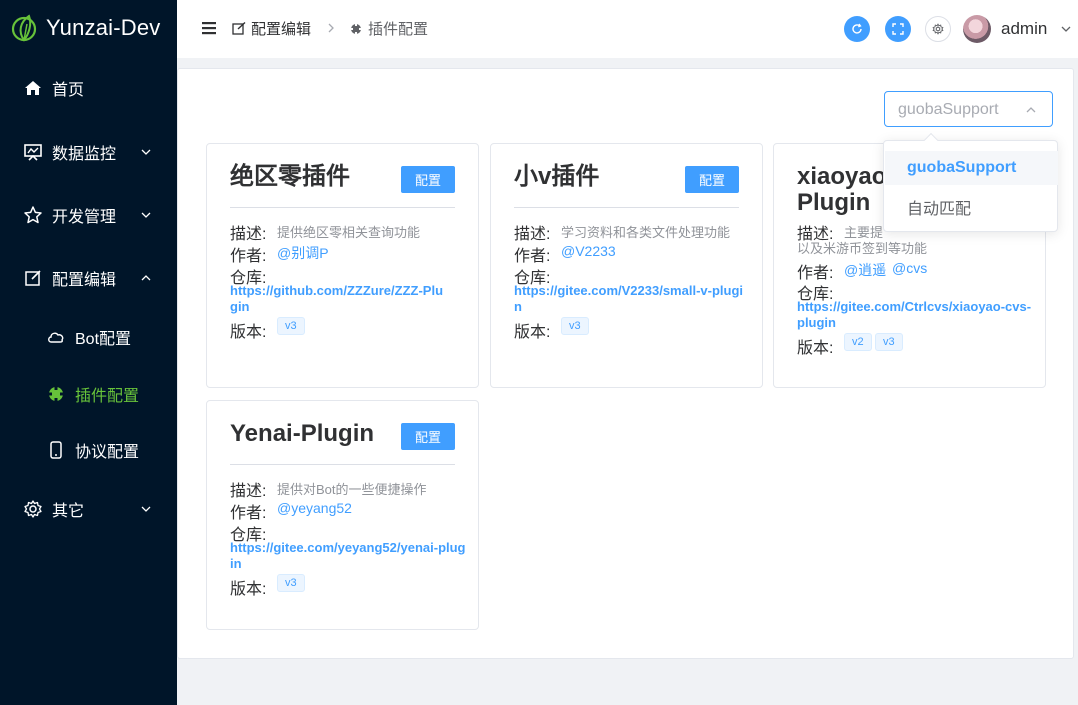  What do you see at coordinates (971, 207) in the screenshot?
I see `dropdown-option-auto-match: 自动匹配` at bounding box center [971, 207].